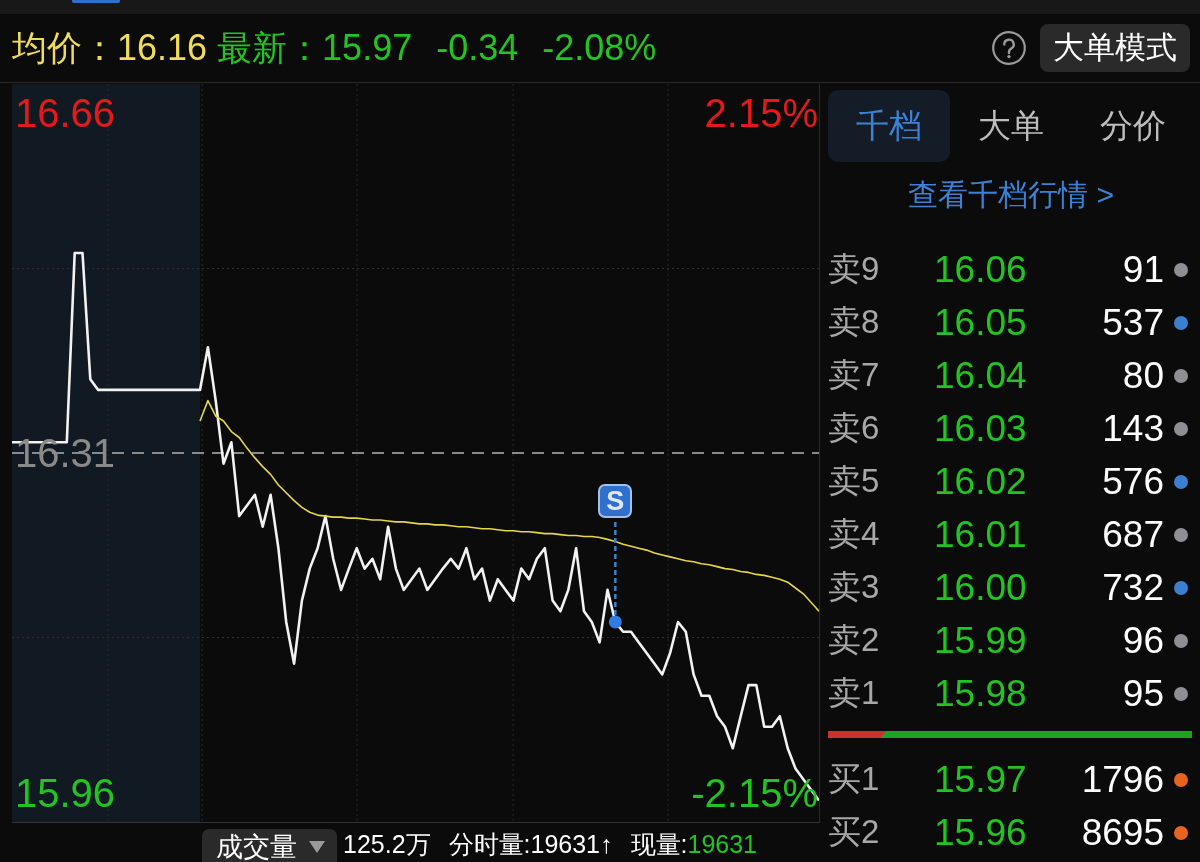 The width and height of the screenshot is (1200, 862). Describe the element at coordinates (65, 113) in the screenshot. I see `price-axis-label: 16.66` at that location.